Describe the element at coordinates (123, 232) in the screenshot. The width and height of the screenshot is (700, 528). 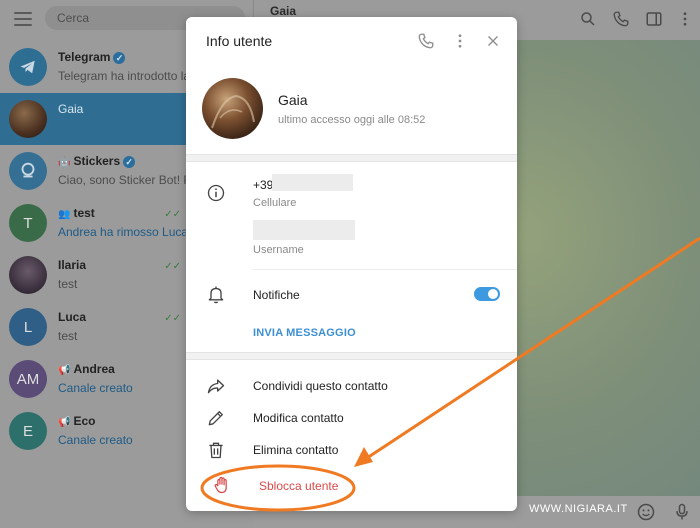
I see `chat-preview: Andrea ha rimosso Luca` at that location.